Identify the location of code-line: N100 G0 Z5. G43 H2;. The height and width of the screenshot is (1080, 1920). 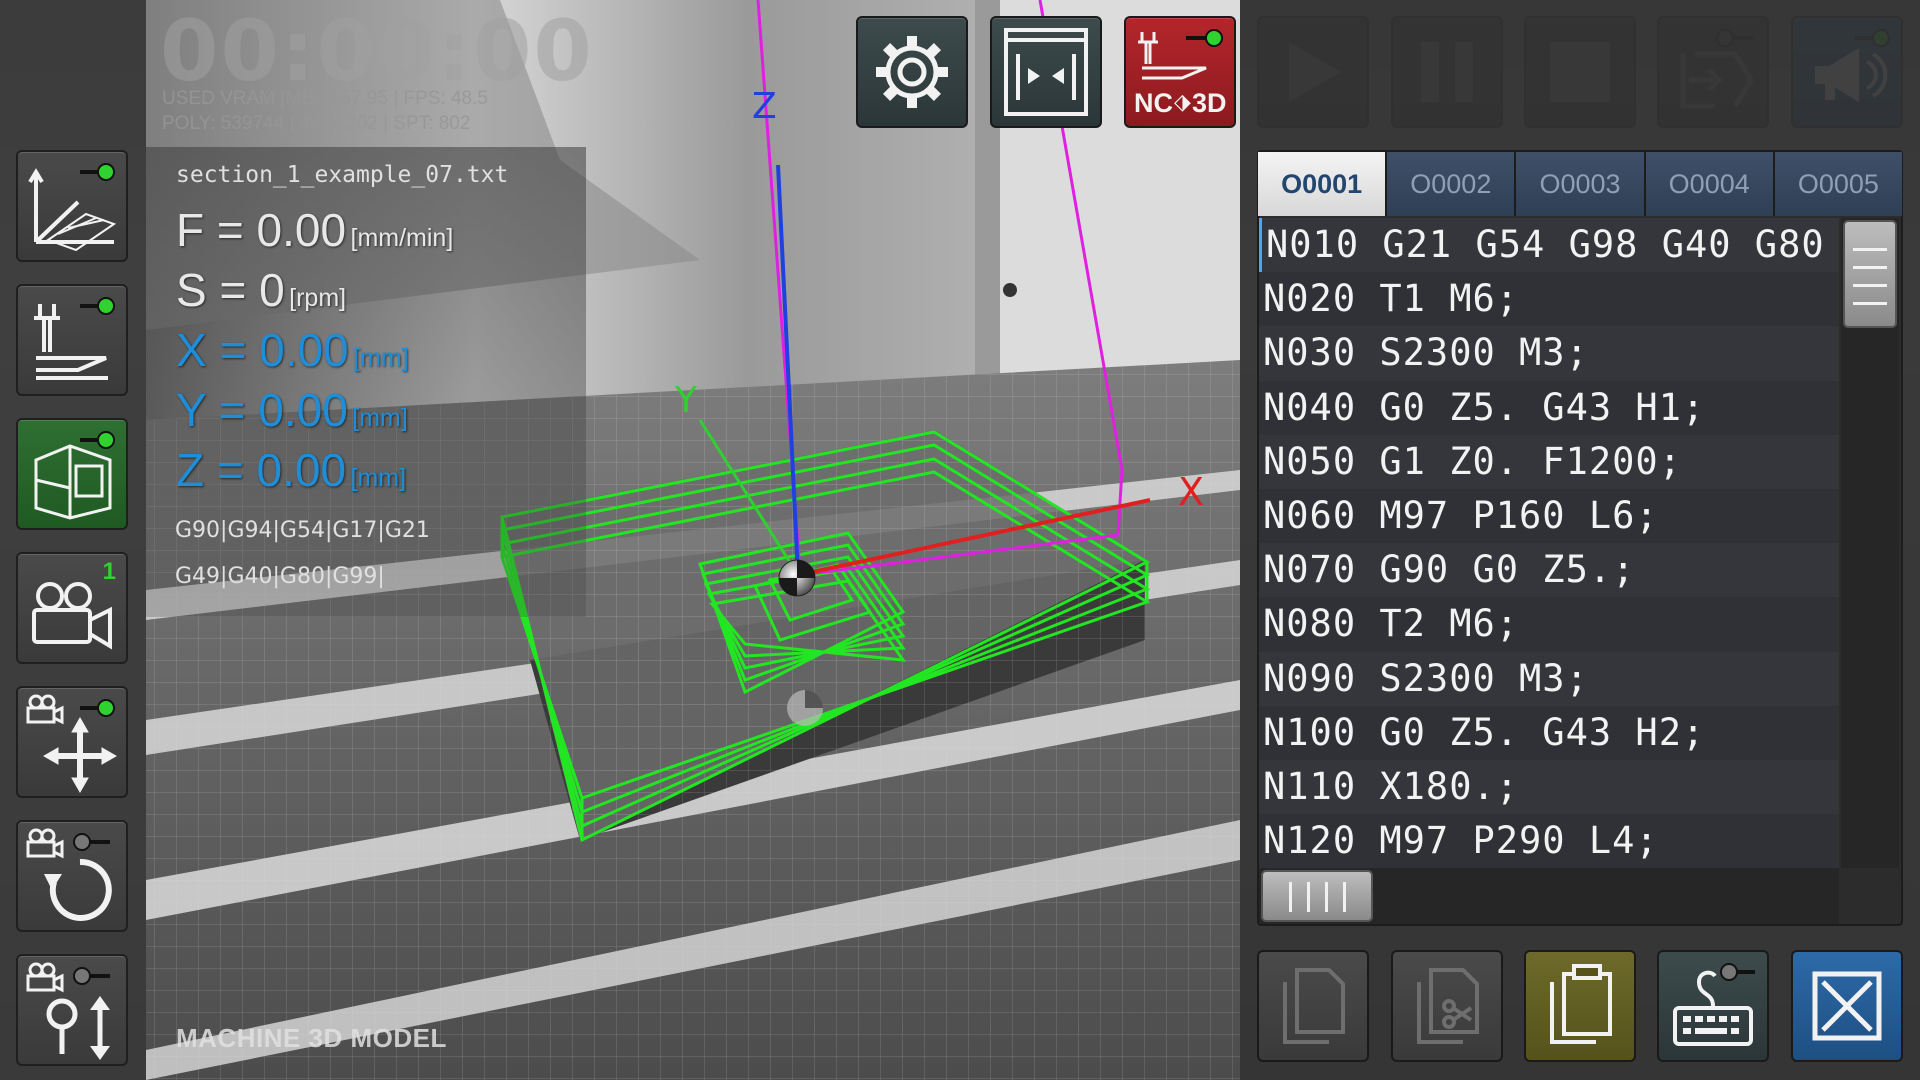
(1549, 732).